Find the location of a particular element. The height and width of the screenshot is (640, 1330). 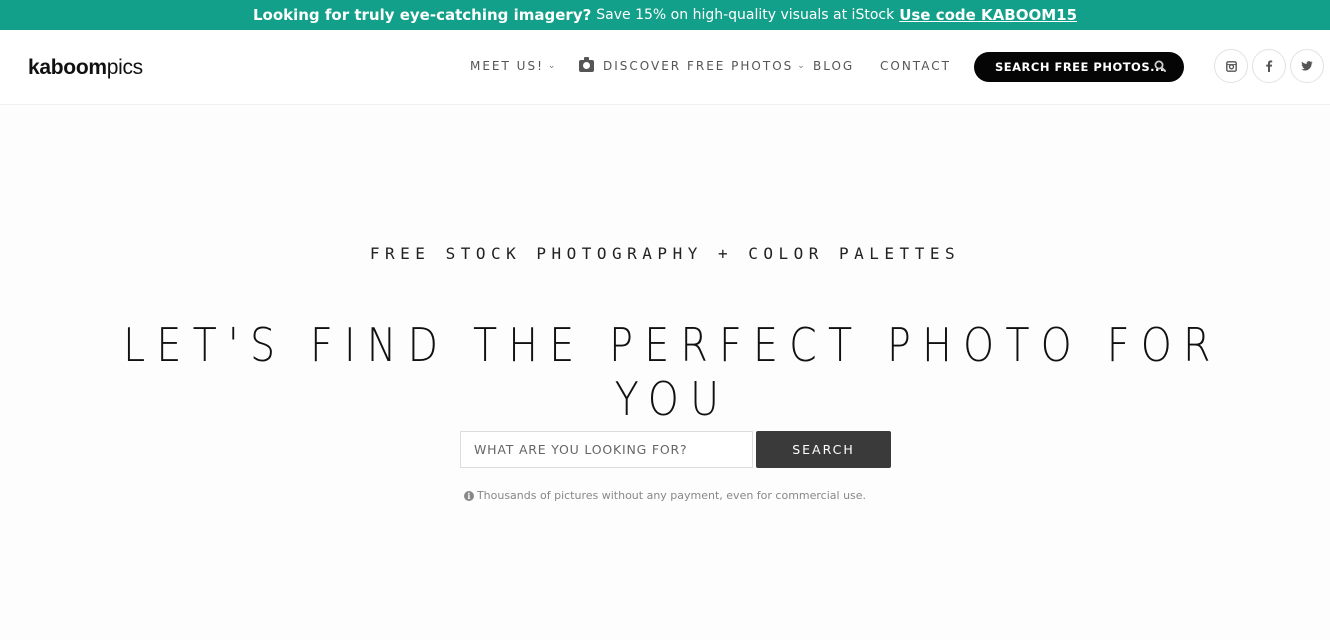

twitter-button is located at coordinates (1307, 66).